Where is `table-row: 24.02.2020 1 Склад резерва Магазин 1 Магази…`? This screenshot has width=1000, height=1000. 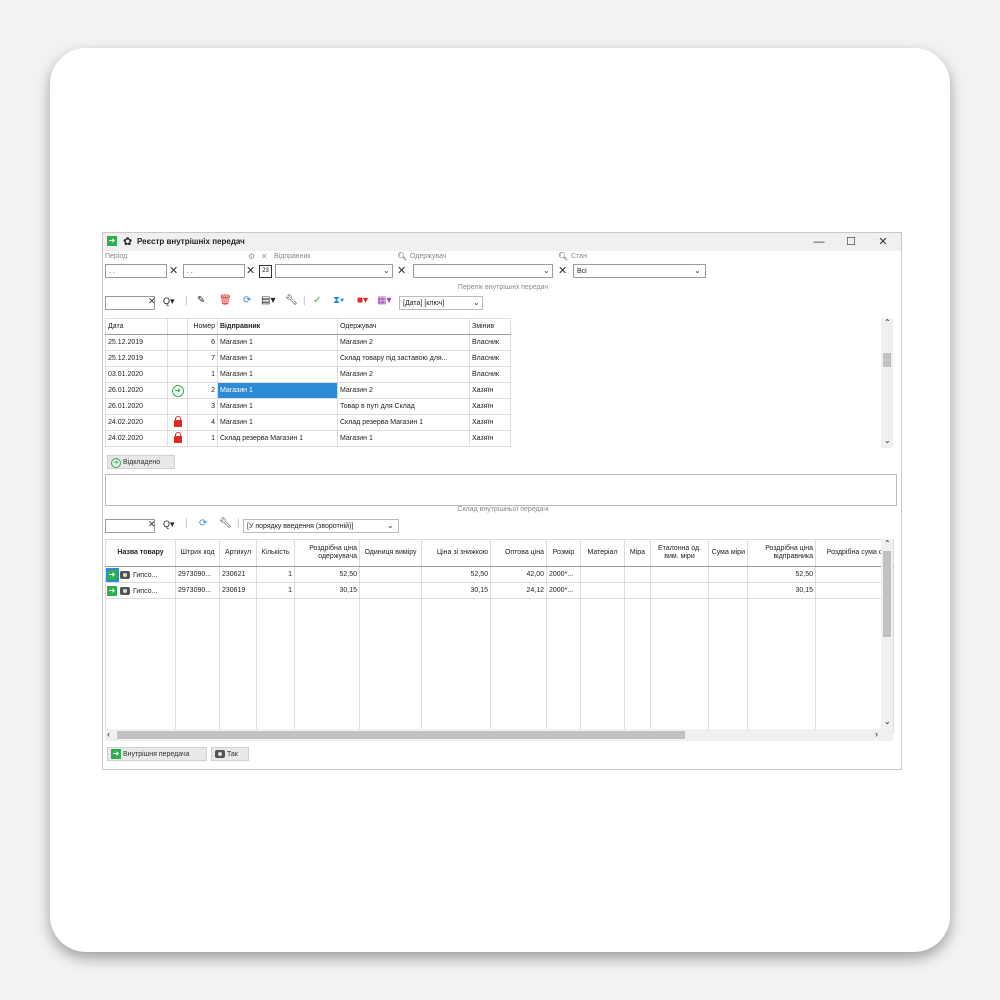 table-row: 24.02.2020 1 Склад резерва Магазин 1 Магази… is located at coordinates (308, 438).